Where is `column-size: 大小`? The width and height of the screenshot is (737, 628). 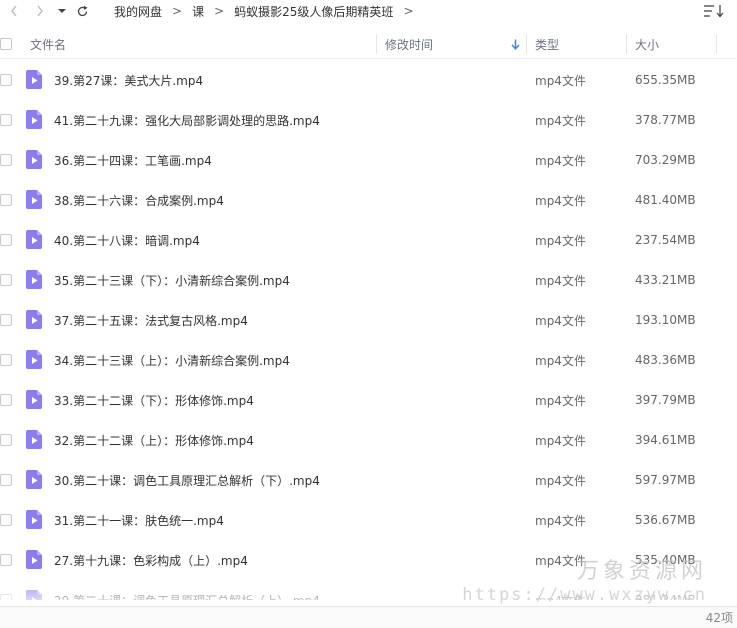
column-size: 大小 is located at coordinates (647, 44).